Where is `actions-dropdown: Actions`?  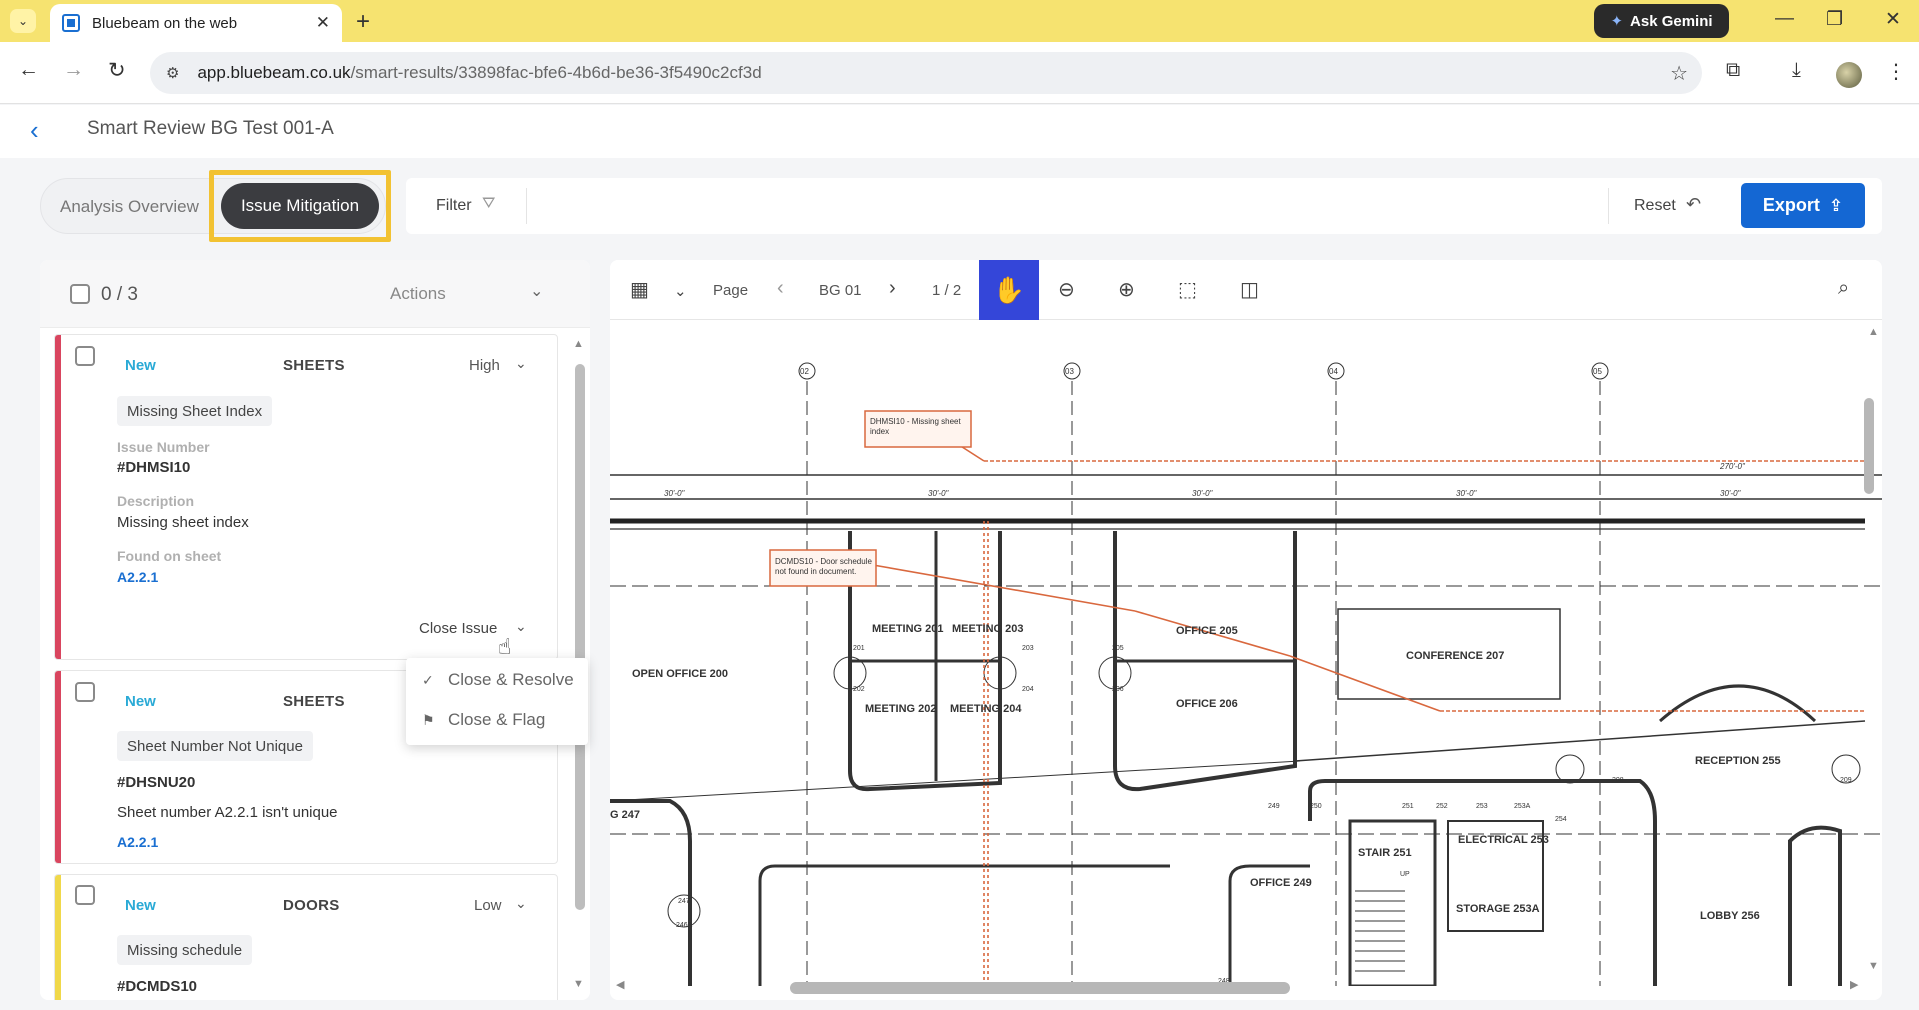 actions-dropdown: Actions is located at coordinates (418, 294).